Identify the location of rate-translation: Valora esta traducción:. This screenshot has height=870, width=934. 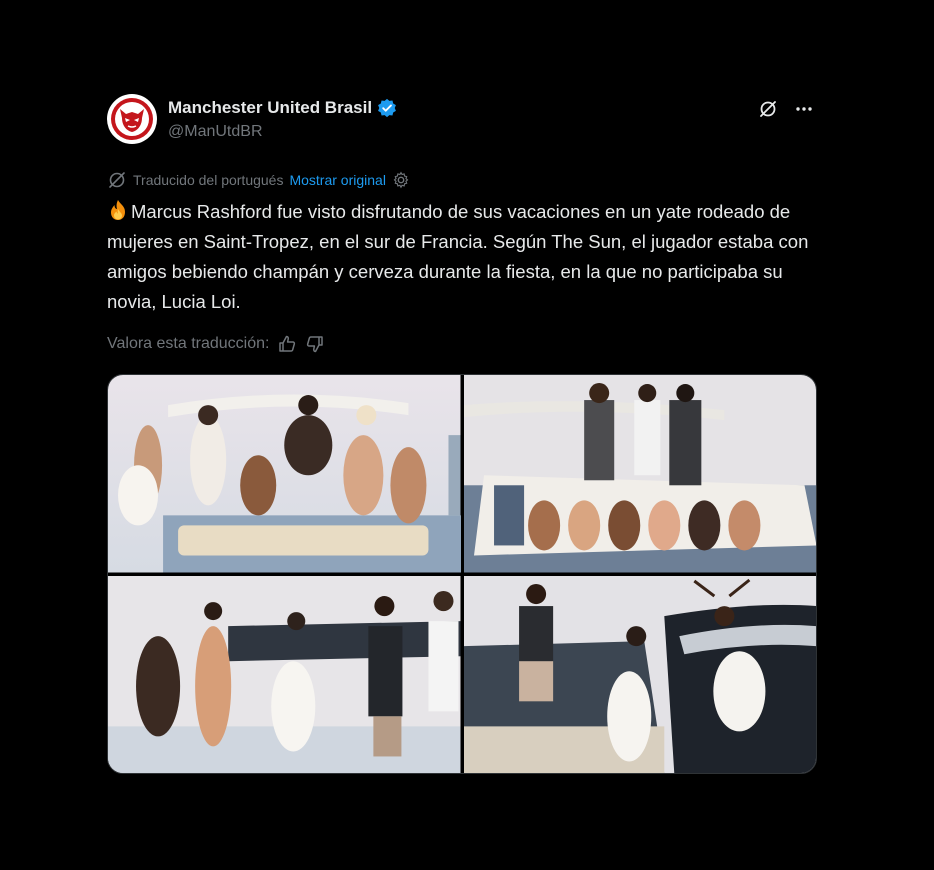
(216, 344).